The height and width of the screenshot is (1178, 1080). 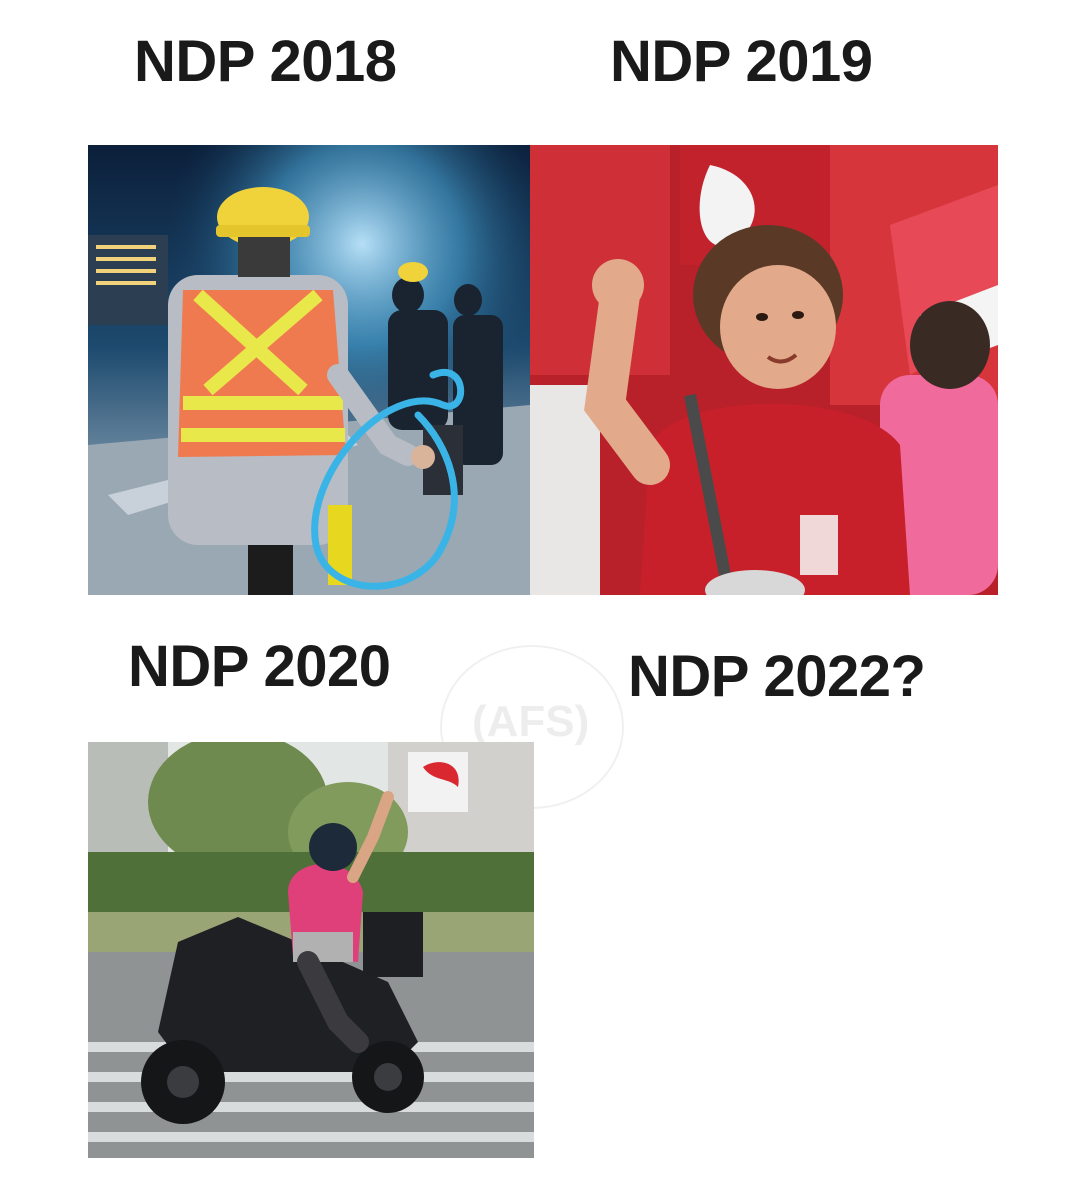 I want to click on caption-ndp-2018: NDP 2018, so click(x=265, y=61).